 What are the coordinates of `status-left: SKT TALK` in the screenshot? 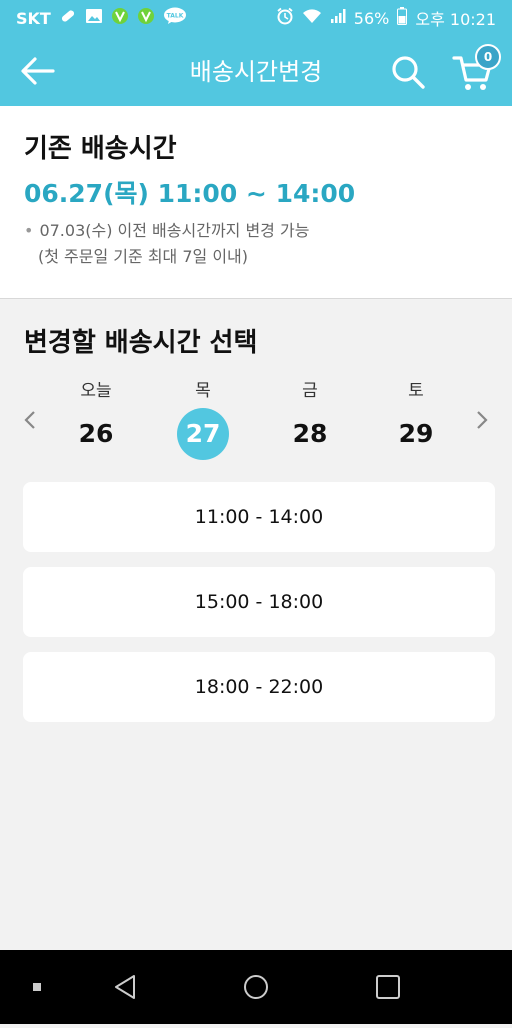 It's located at (101, 18).